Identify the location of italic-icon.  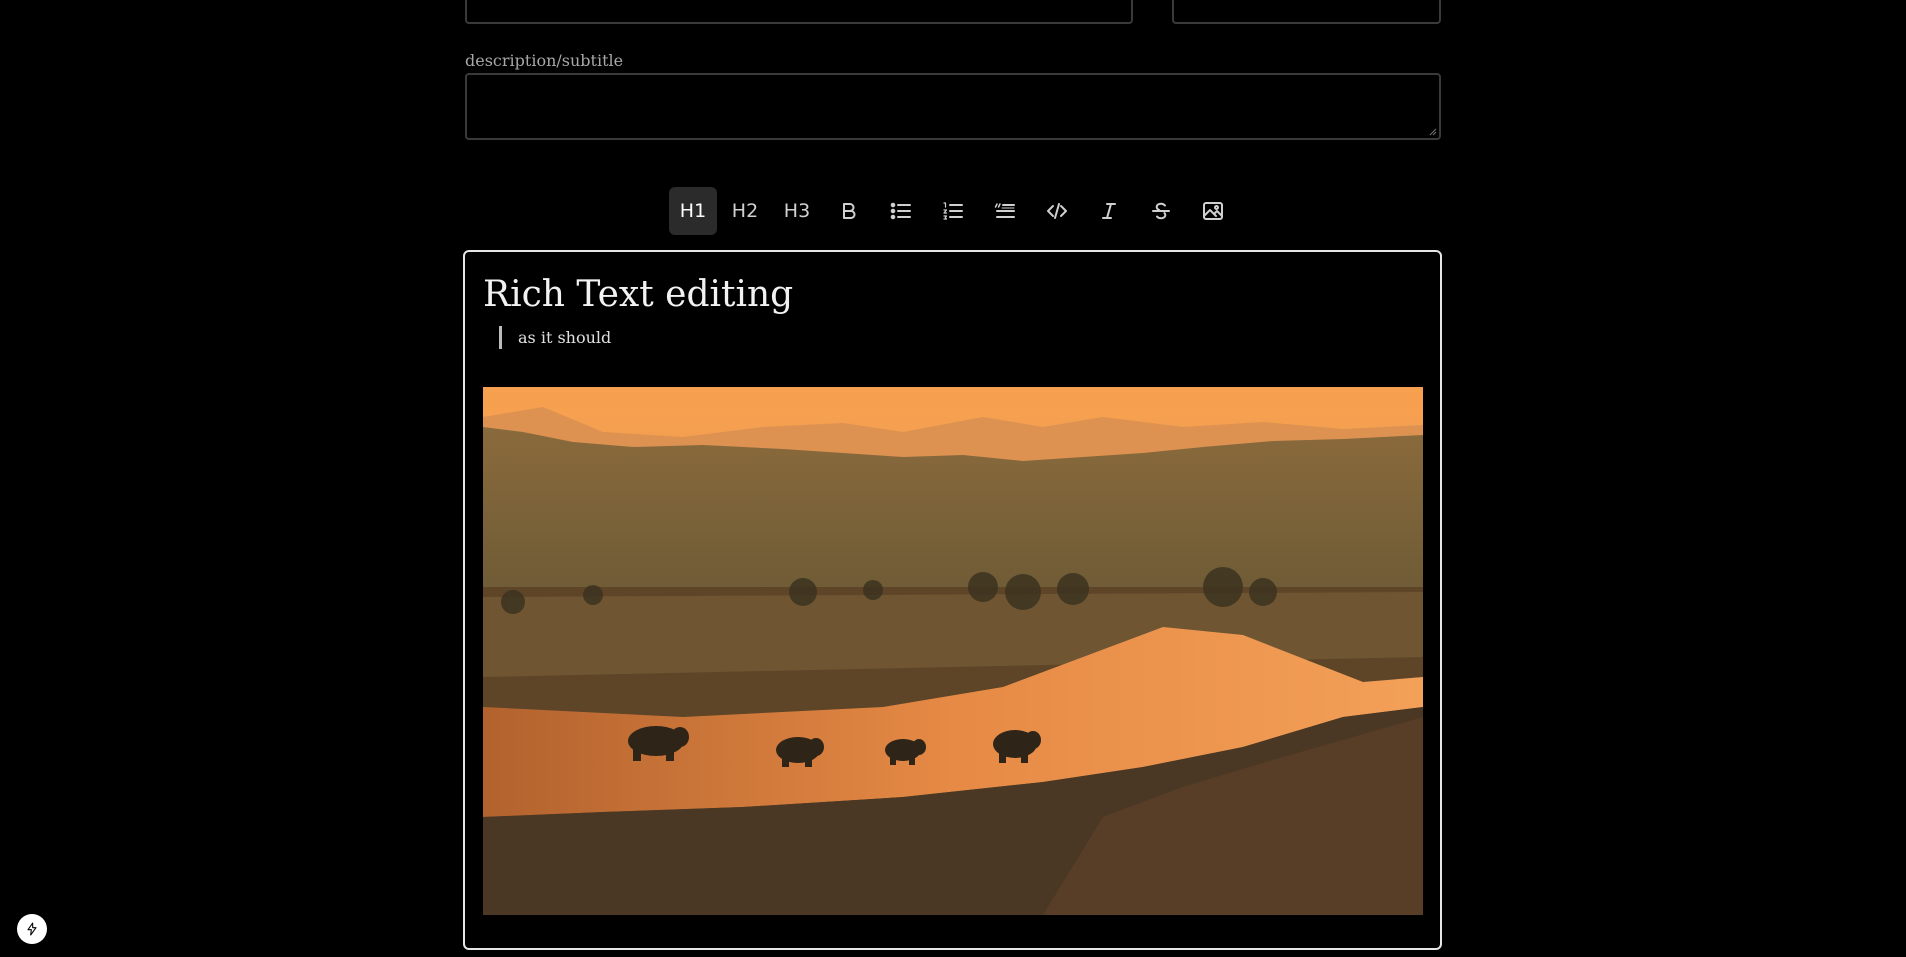
(1109, 211).